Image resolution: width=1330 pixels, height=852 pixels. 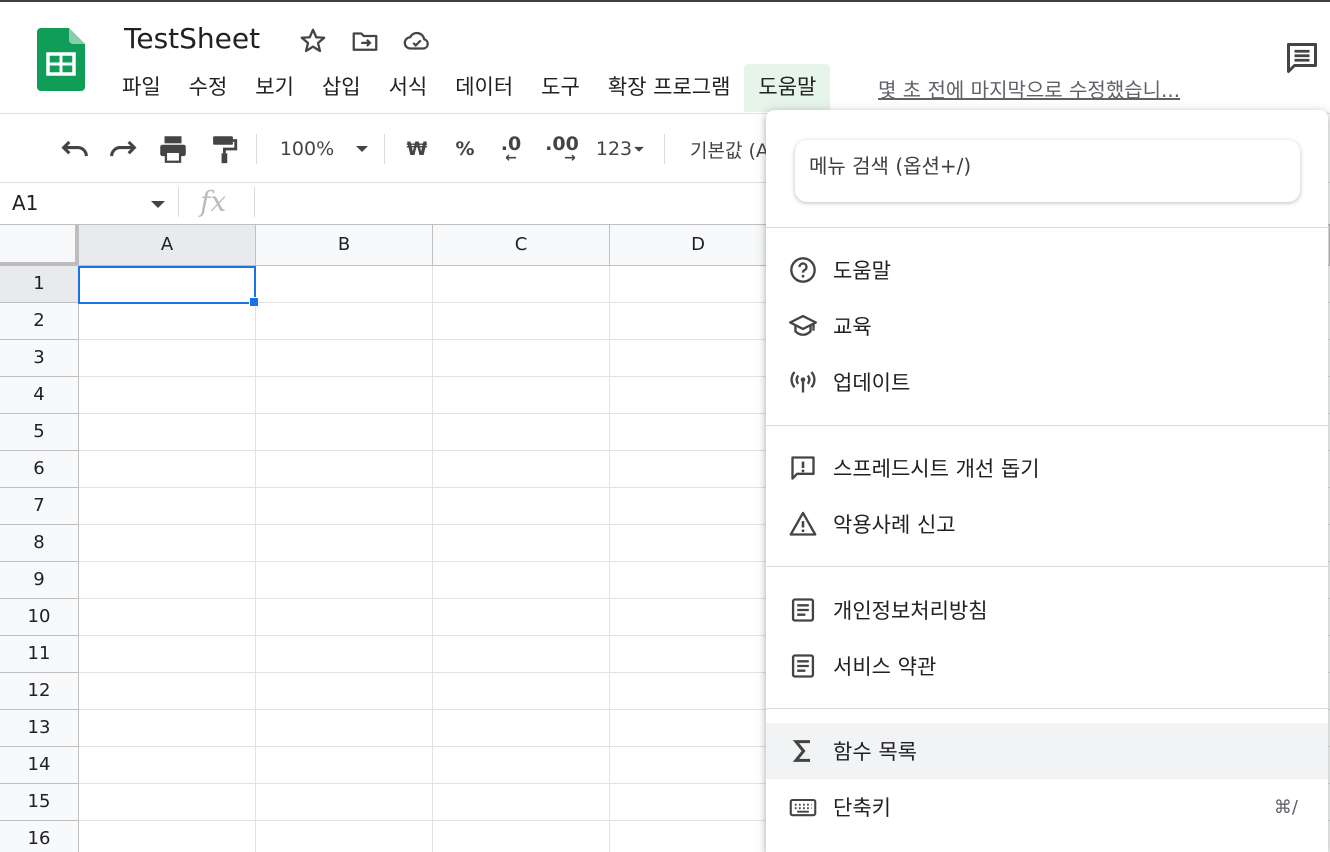 What do you see at coordinates (614, 149) in the screenshot?
I see `more-formats-label: 123` at bounding box center [614, 149].